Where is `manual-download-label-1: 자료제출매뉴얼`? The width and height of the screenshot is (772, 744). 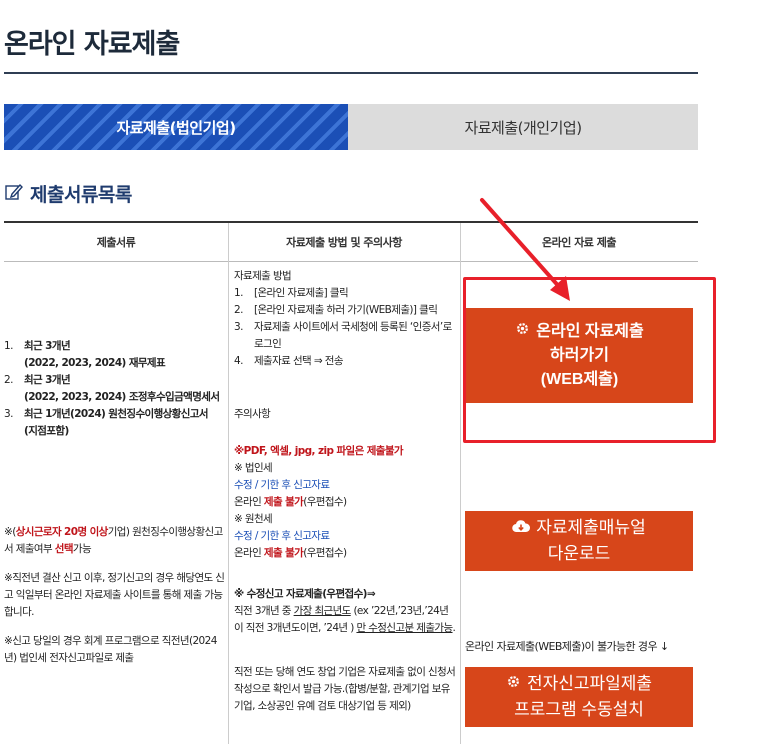
manual-download-label-1: 자료제출매뉴얼 is located at coordinates (591, 527).